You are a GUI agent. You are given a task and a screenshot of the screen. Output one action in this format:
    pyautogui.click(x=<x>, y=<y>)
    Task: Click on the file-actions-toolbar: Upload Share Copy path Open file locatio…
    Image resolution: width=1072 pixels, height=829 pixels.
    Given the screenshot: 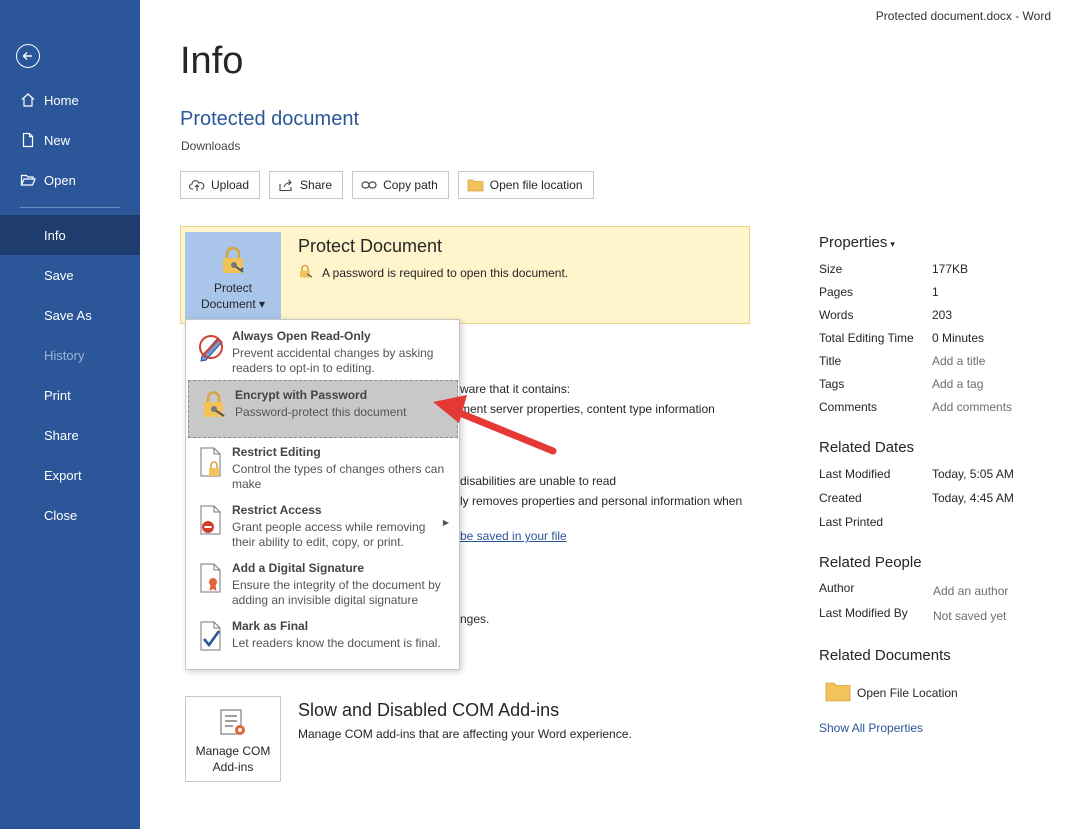 What is the action you would take?
    pyautogui.click(x=387, y=185)
    